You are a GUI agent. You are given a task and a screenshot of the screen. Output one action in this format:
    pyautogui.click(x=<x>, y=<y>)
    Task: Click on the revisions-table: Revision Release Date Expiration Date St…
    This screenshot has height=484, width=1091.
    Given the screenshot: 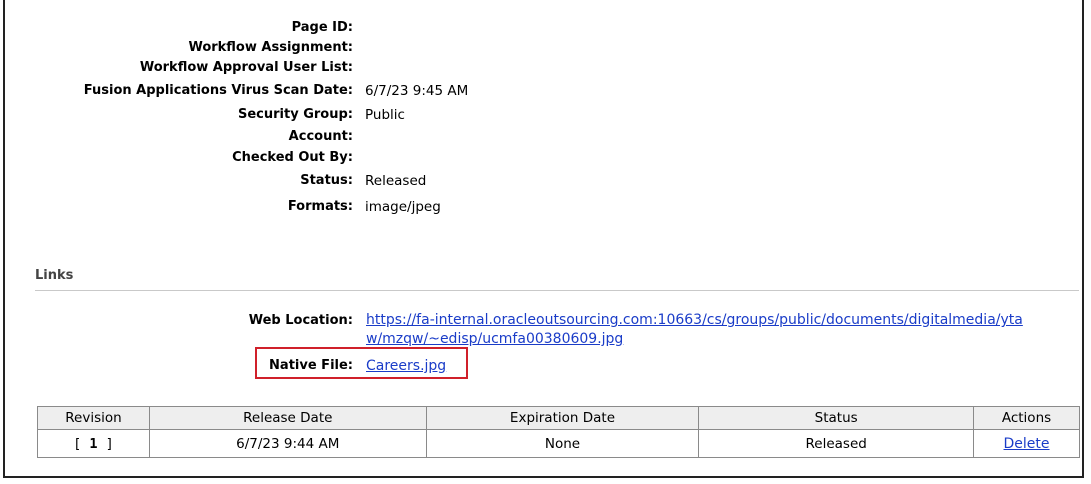 What is the action you would take?
    pyautogui.click(x=558, y=432)
    